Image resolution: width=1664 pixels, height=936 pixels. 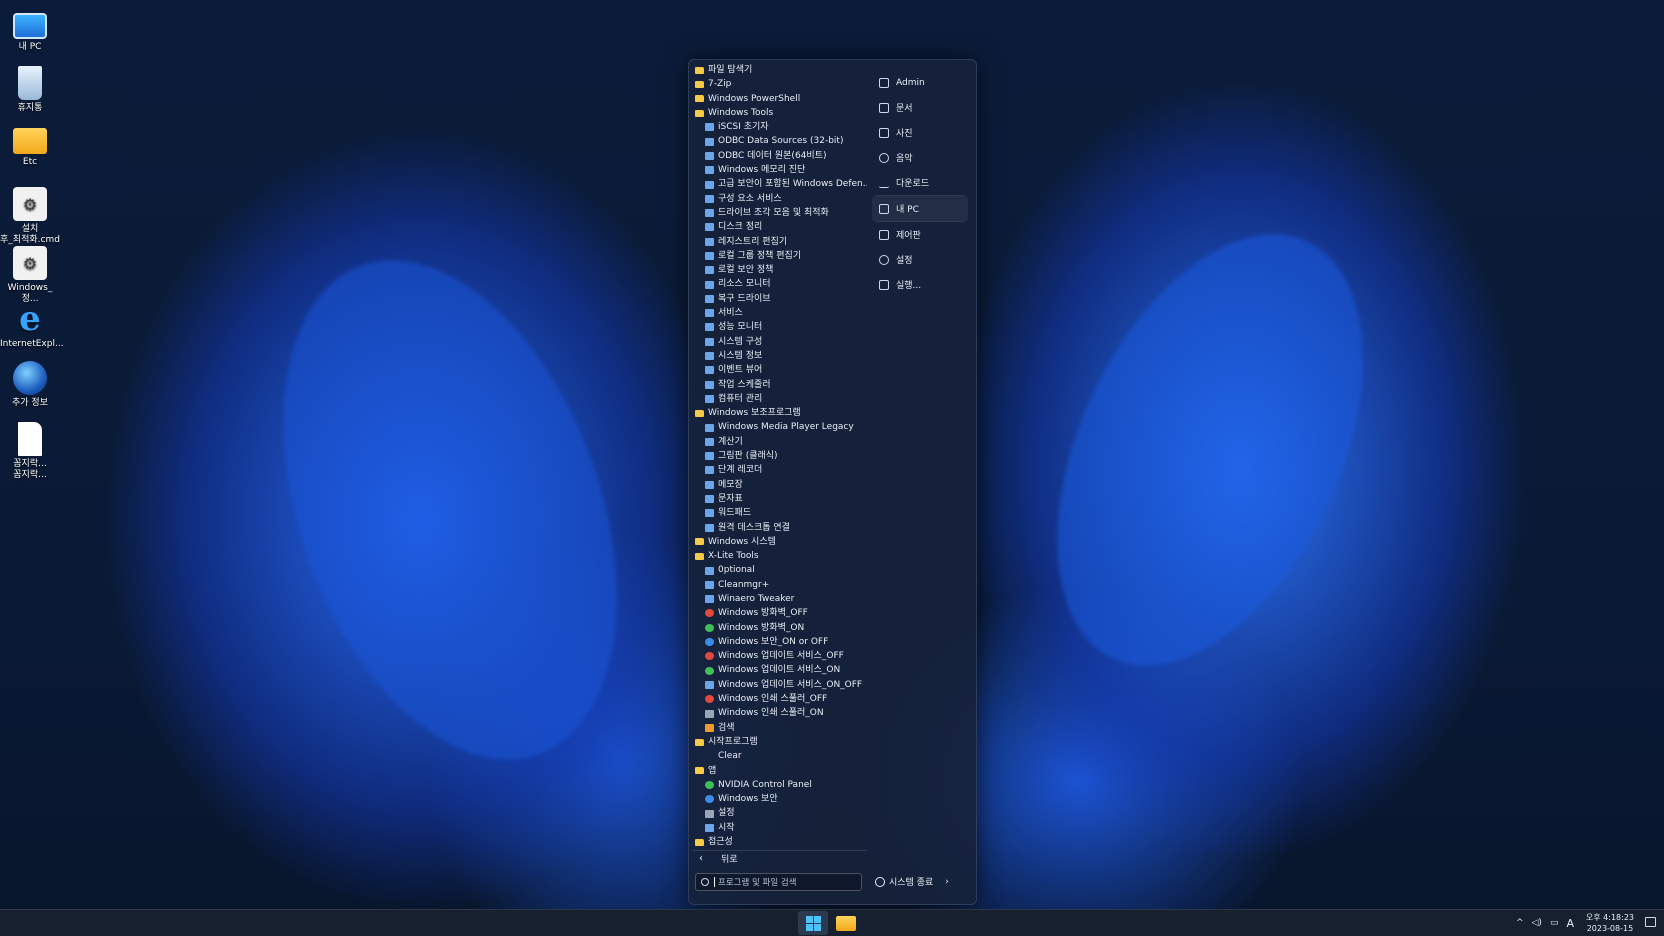 I want to click on program-item: 시스템 정보, so click(x=780, y=356).